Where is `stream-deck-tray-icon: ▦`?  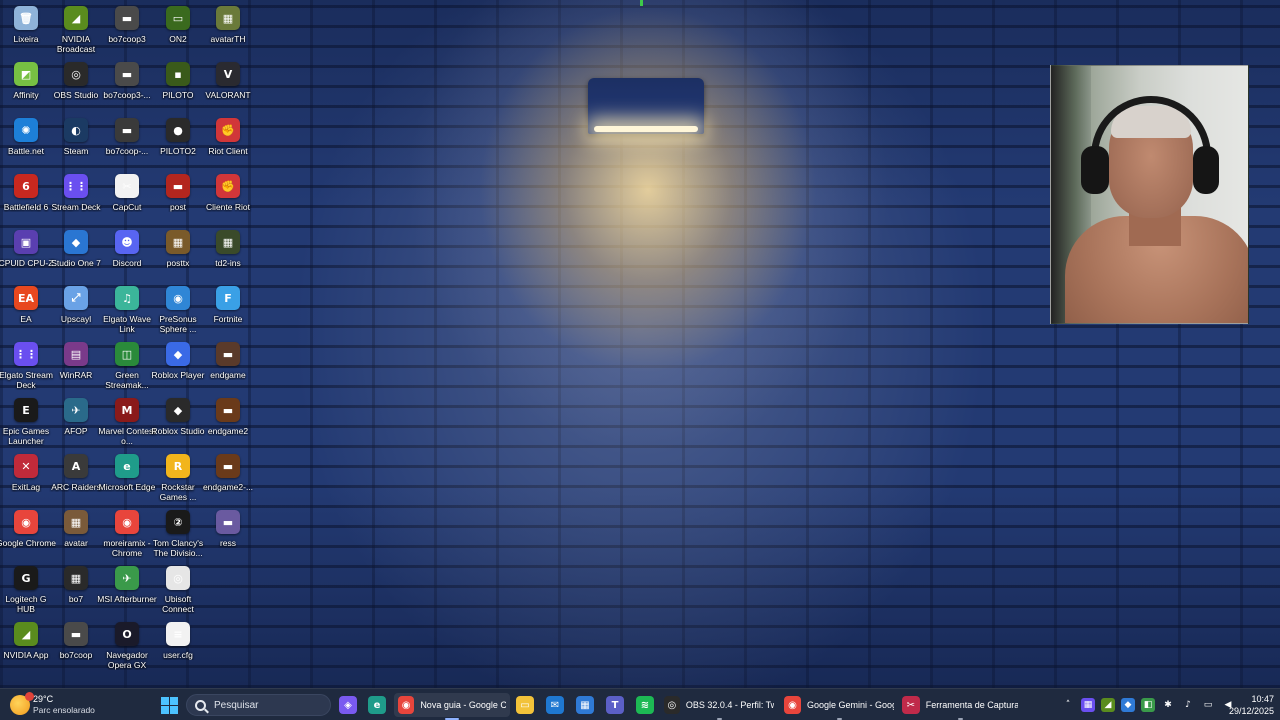
stream-deck-tray-icon: ▦ is located at coordinates (1088, 705).